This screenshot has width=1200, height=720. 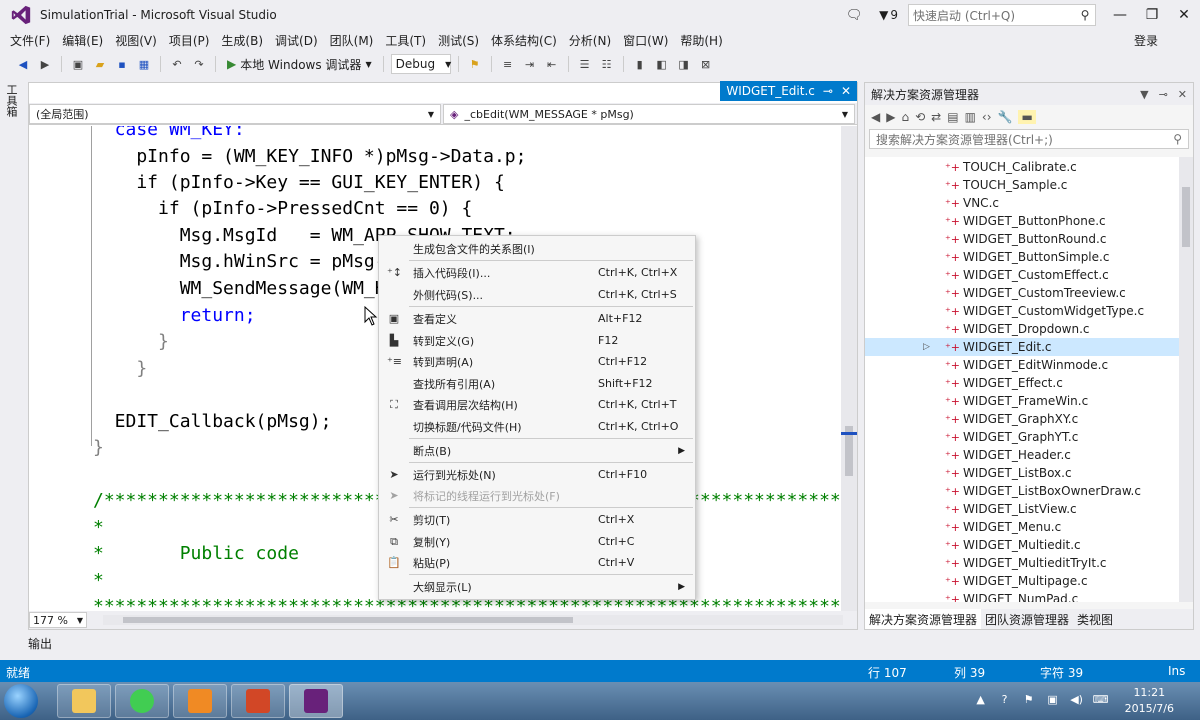 What do you see at coordinates (1023, 401) in the screenshot?
I see `file-item: ⁺+ WIDGET_FrameWin.c` at bounding box center [1023, 401].